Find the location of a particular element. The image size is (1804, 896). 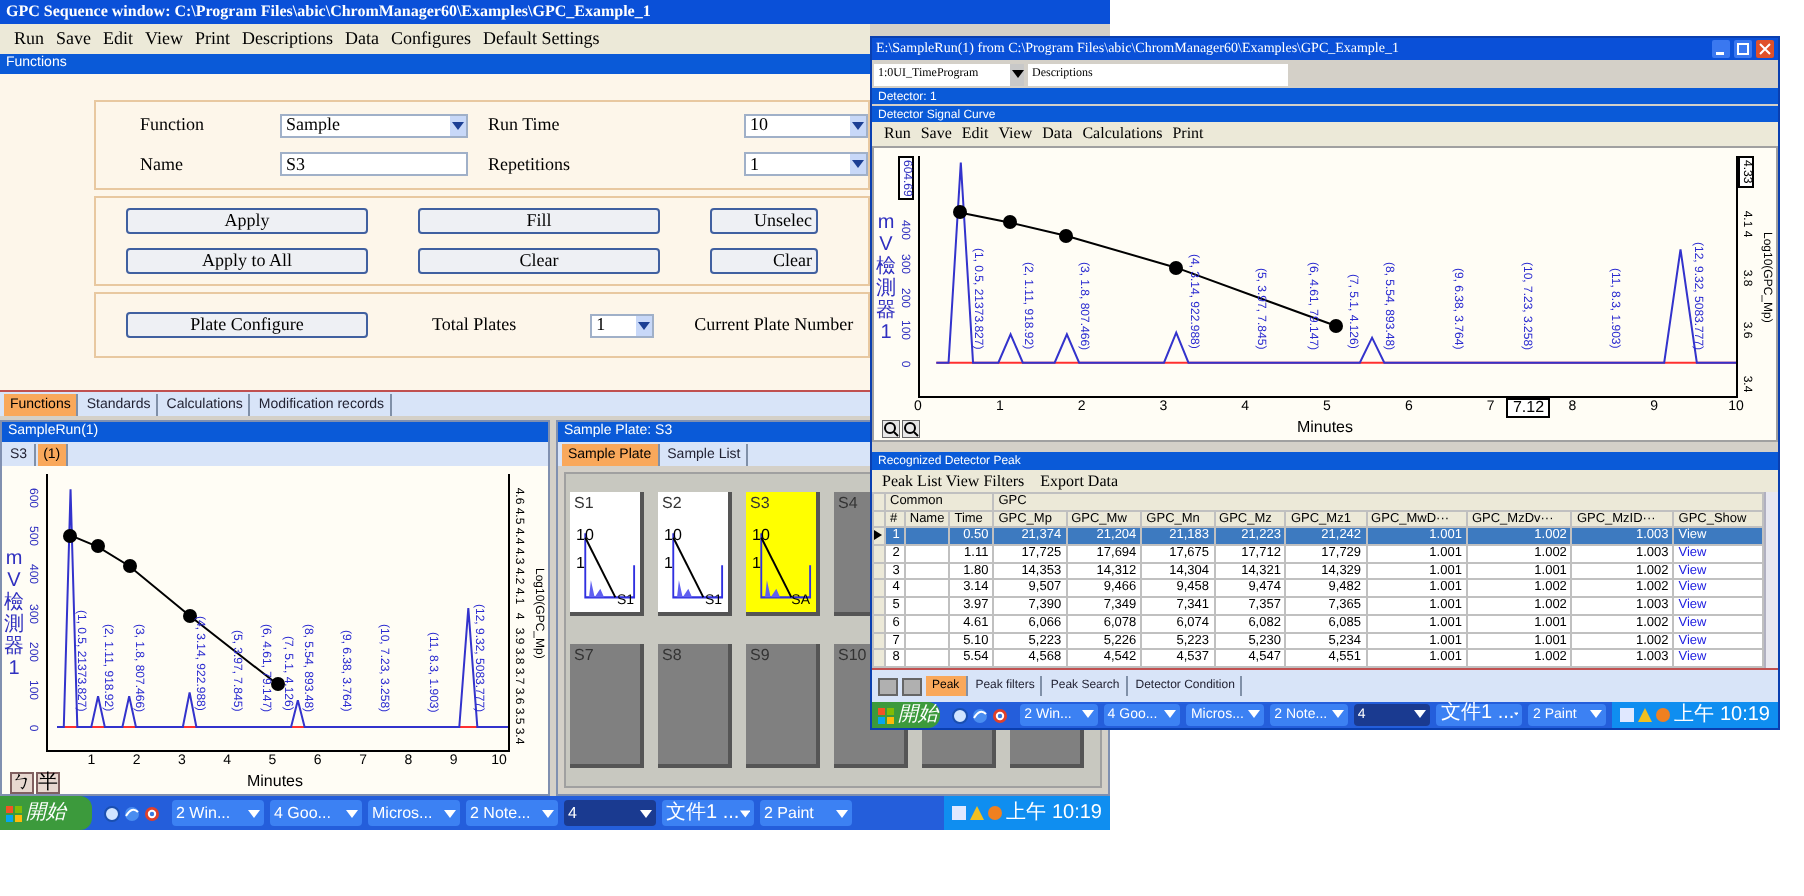

well-label: S8 is located at coordinates (672, 656).